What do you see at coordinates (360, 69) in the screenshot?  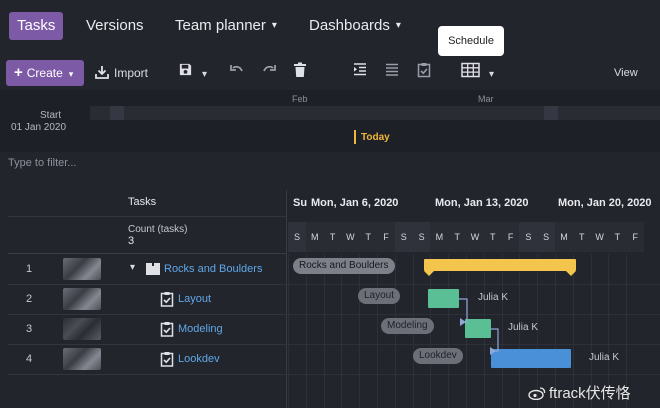 I see `indent-icon` at bounding box center [360, 69].